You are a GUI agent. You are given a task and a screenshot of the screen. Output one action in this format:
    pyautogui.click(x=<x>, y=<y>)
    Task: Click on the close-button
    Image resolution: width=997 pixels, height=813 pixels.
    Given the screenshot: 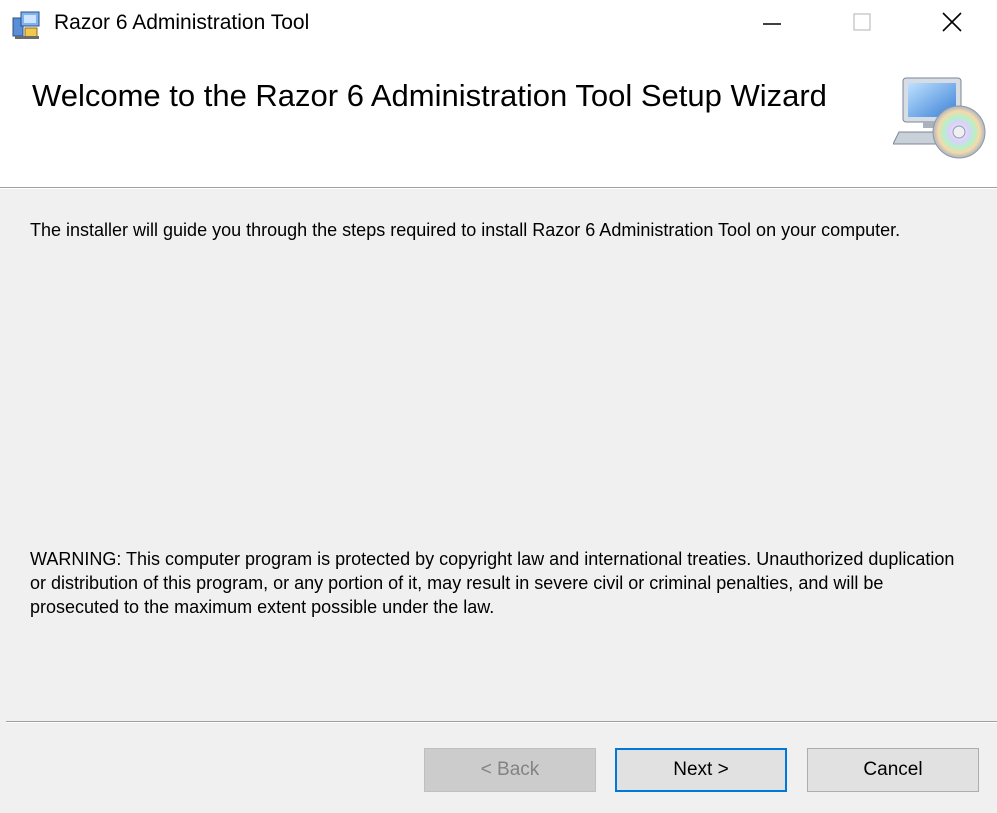 What is the action you would take?
    pyautogui.click(x=952, y=24)
    